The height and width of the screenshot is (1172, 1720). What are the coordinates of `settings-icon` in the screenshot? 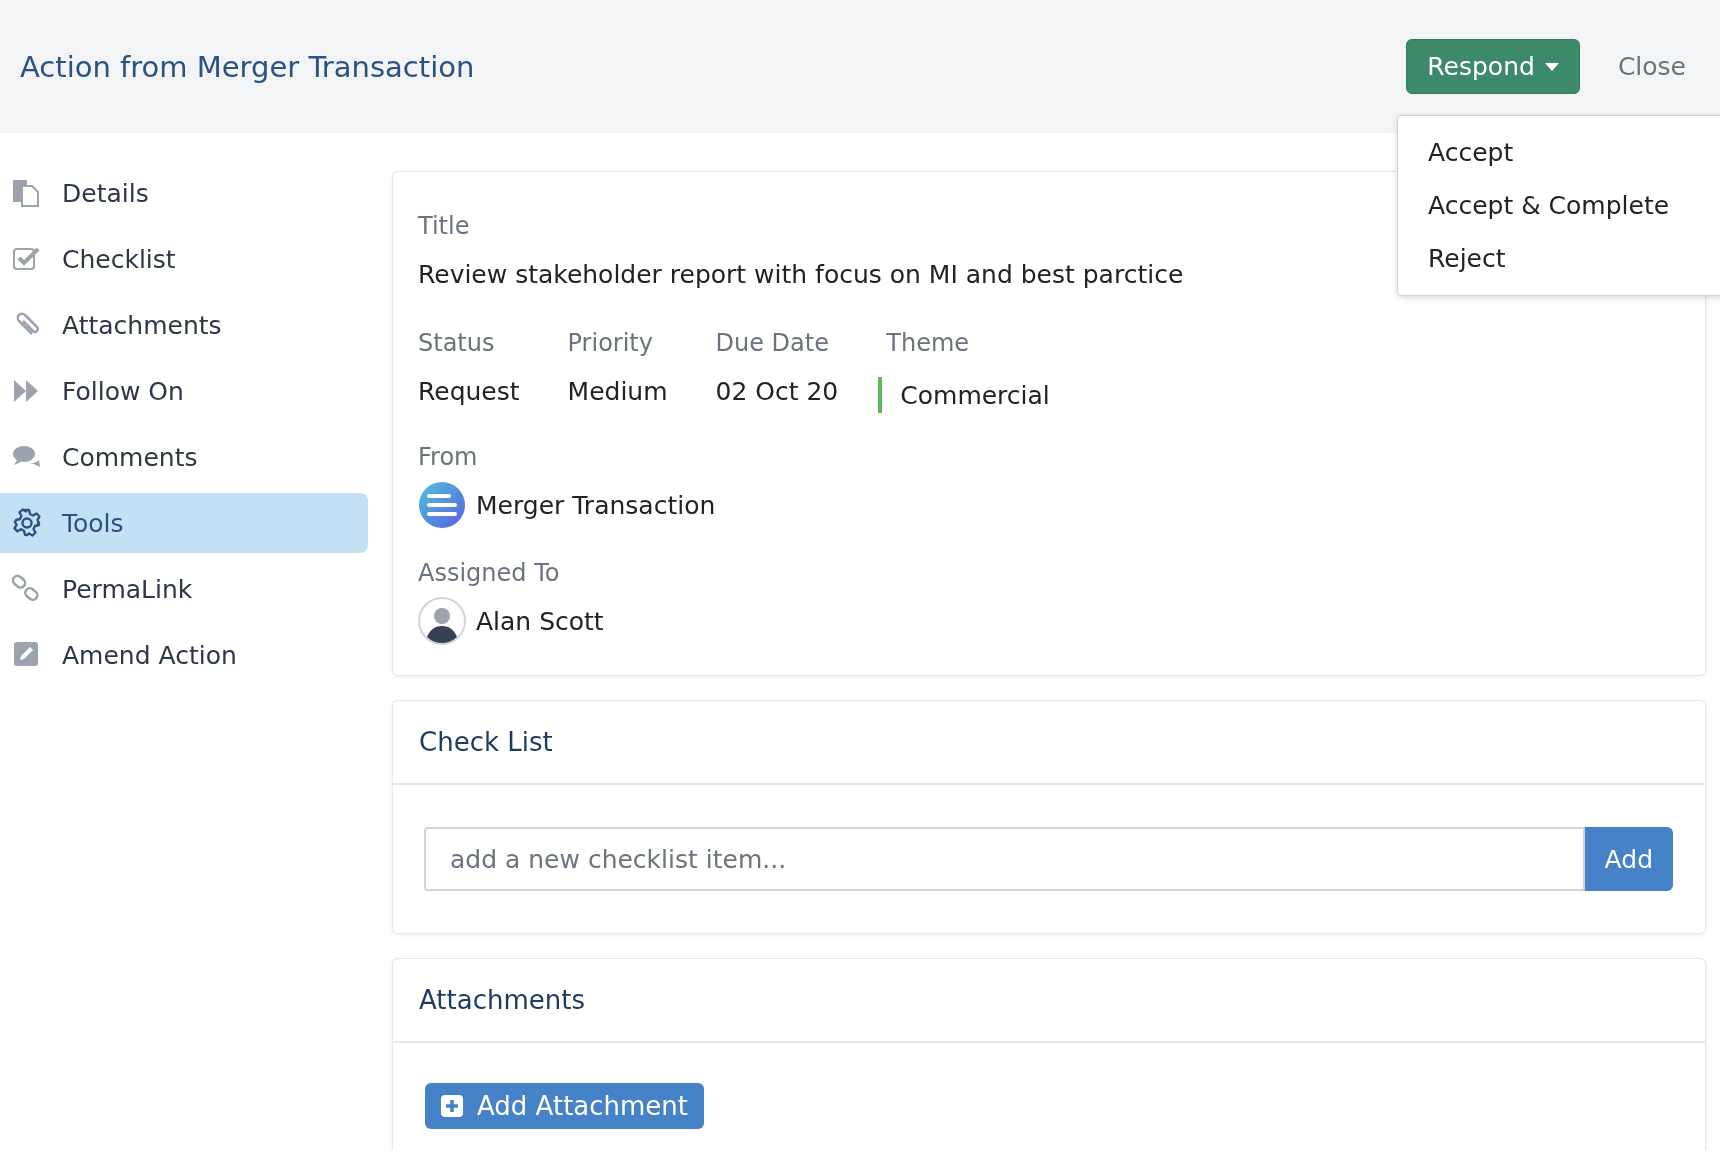 It's located at (27, 523).